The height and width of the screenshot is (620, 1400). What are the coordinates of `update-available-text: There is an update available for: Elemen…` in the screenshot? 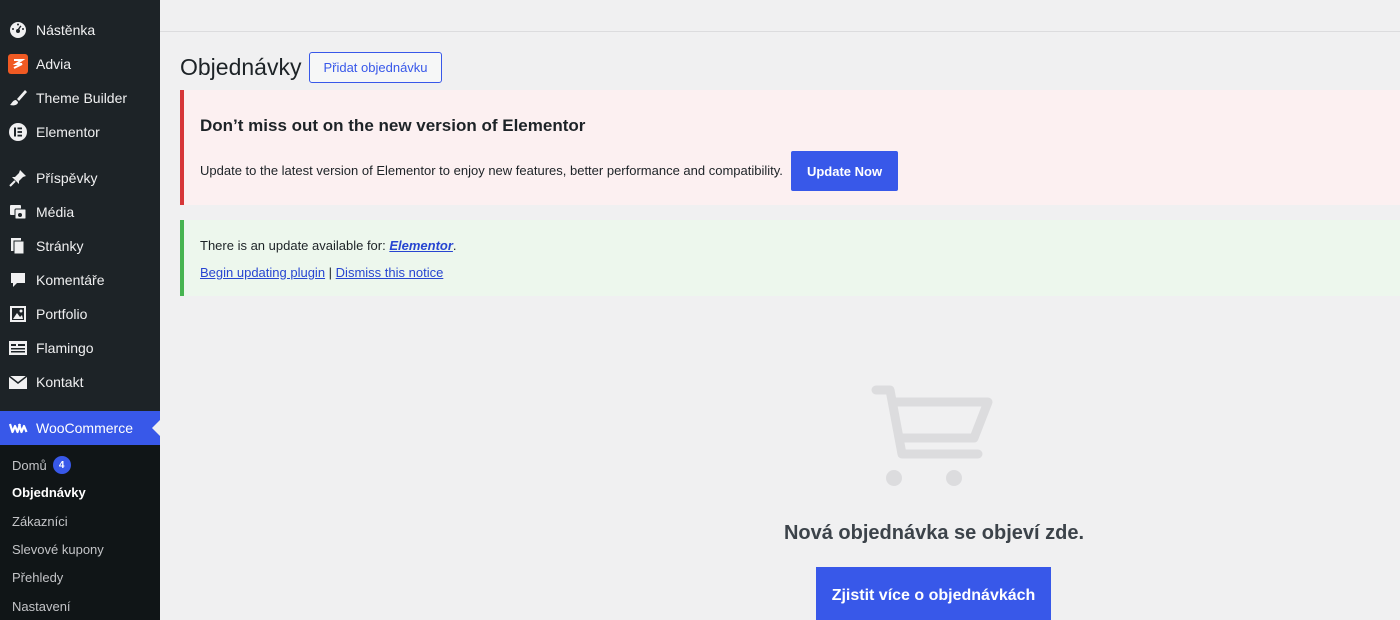 It's located at (328, 245).